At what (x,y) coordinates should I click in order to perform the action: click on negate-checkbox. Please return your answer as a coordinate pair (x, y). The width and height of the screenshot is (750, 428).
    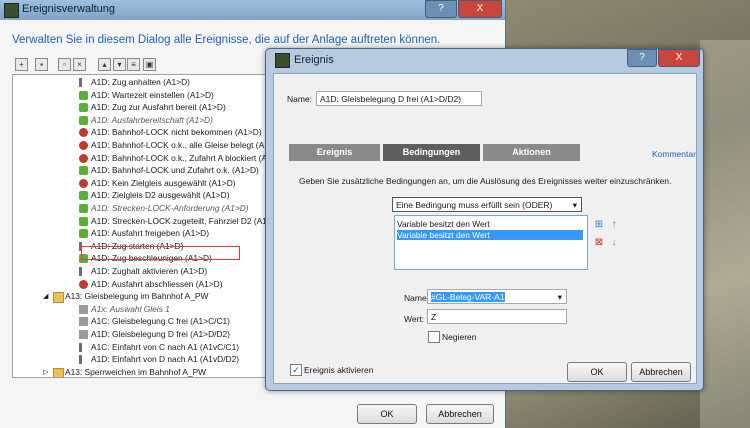
    Looking at the image, I should click on (434, 337).